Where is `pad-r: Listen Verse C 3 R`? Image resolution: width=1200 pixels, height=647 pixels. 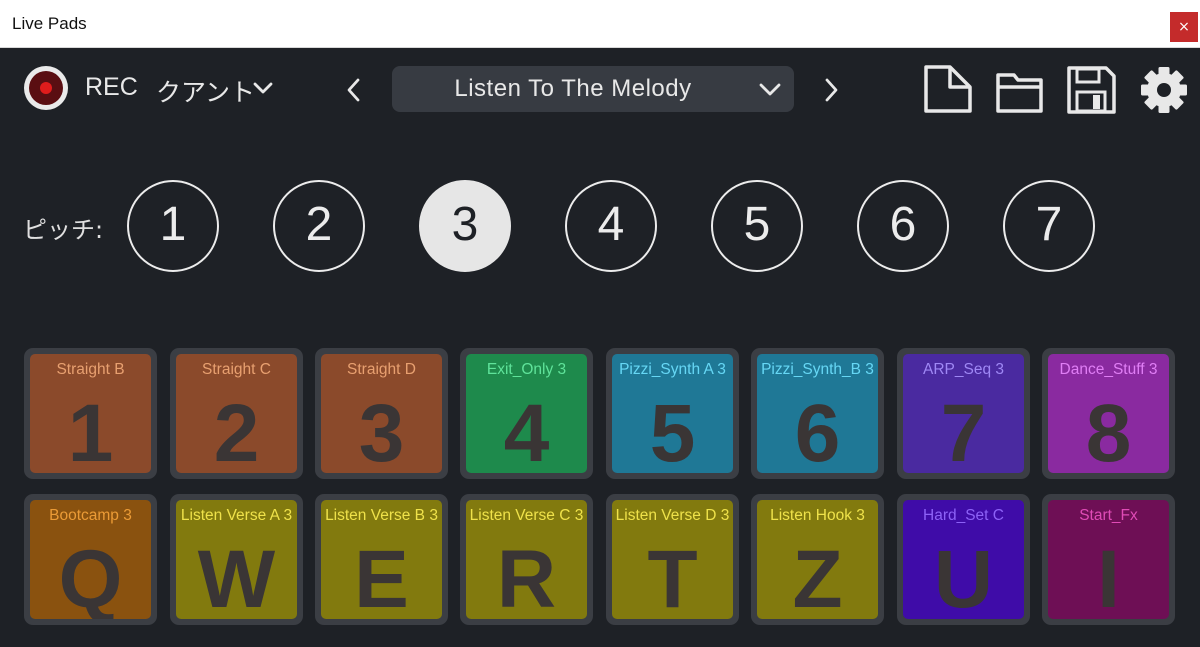 pad-r: Listen Verse C 3 R is located at coordinates (526, 559).